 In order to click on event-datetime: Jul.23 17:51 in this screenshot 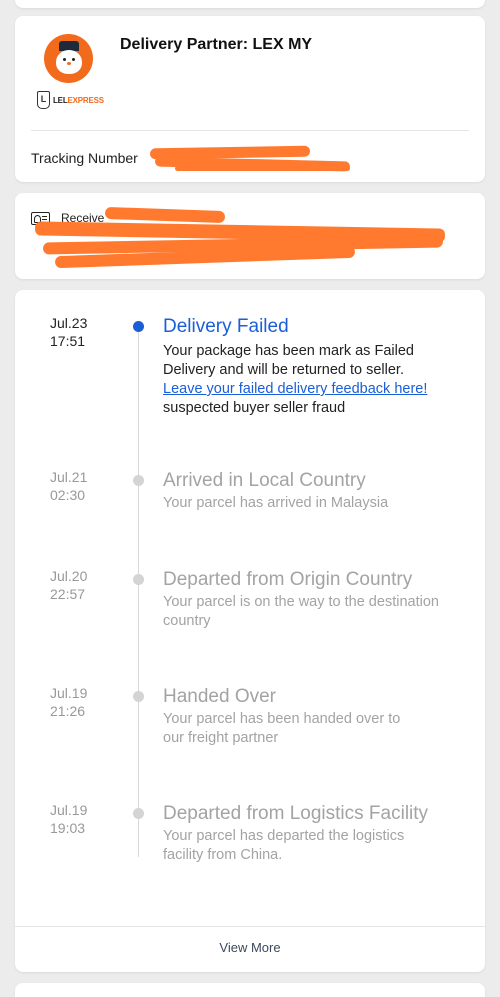, I will do `click(69, 332)`.